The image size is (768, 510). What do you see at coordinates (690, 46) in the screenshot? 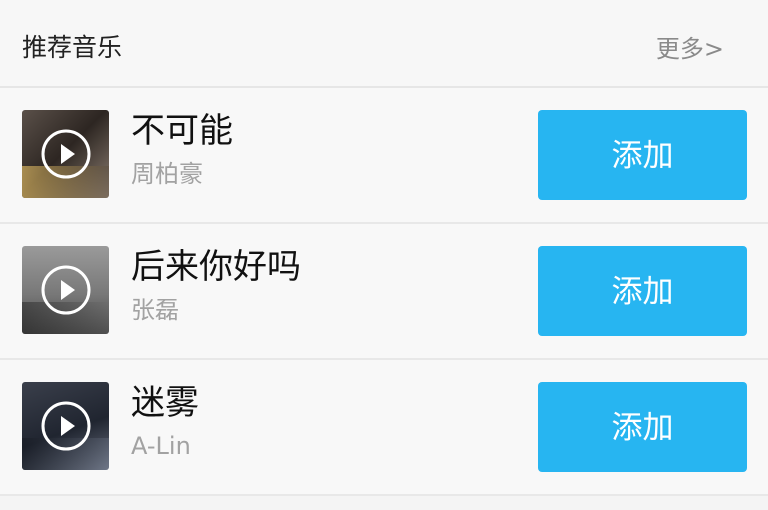
I see `more-link: 更多>` at bounding box center [690, 46].